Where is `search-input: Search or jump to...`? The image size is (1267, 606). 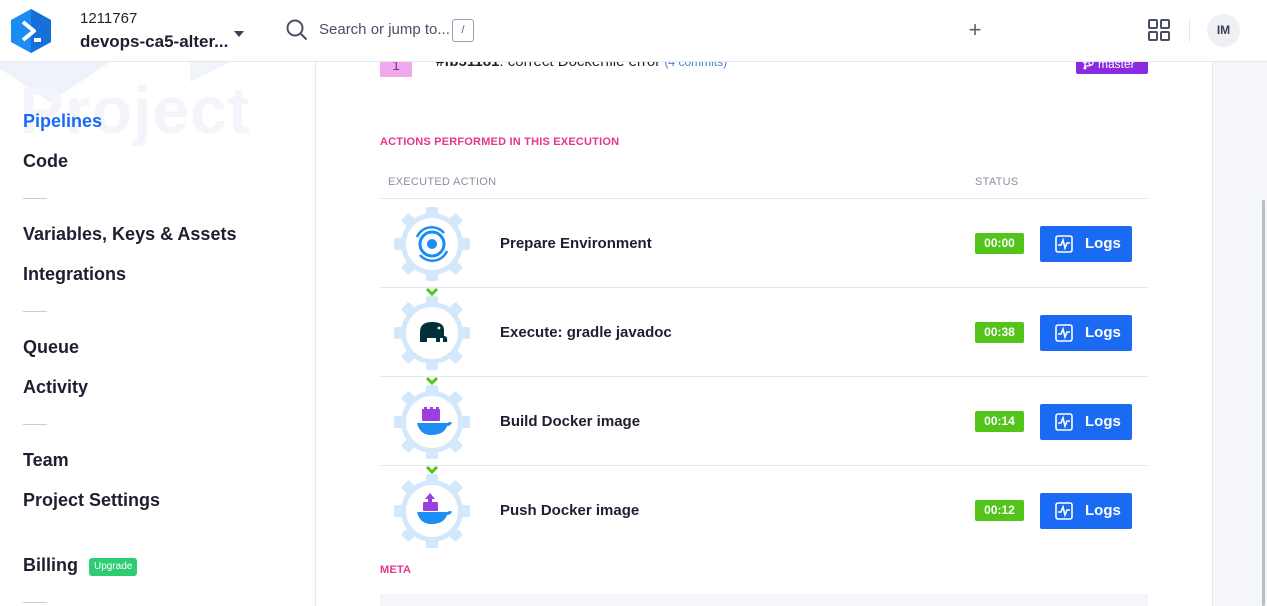 search-input: Search or jump to... is located at coordinates (384, 29).